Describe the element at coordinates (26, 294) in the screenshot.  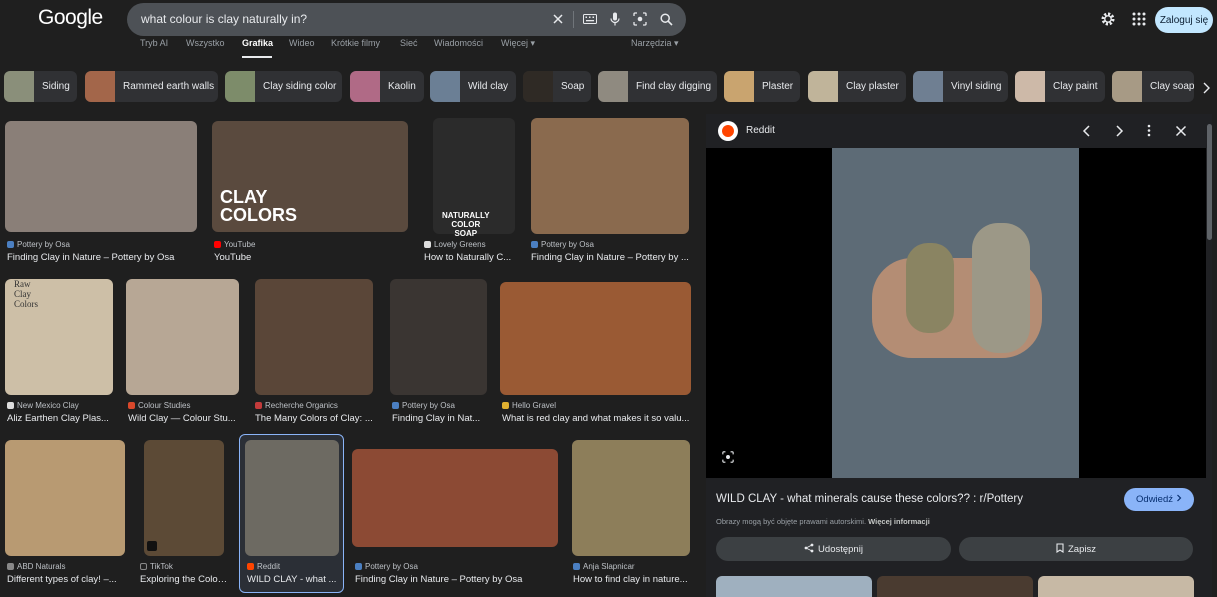
I see `thumbnail-overlay-text: Raw Clay Colors` at that location.